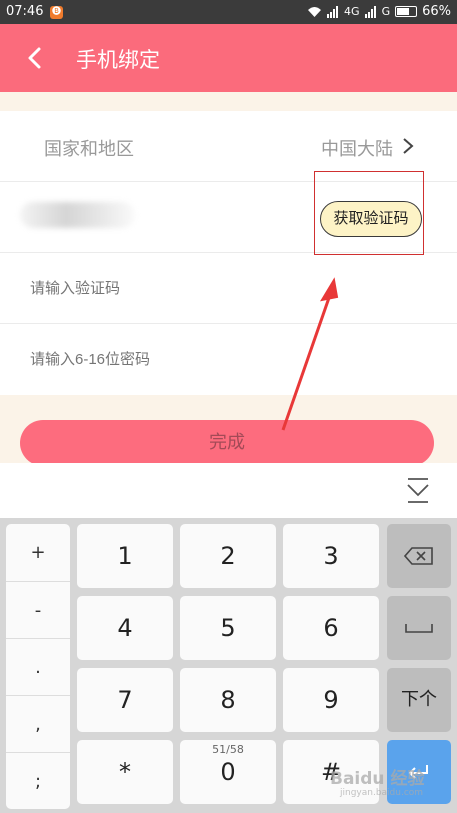 The width and height of the screenshot is (457, 813). Describe the element at coordinates (227, 443) in the screenshot. I see `submit-button: 完成` at that location.